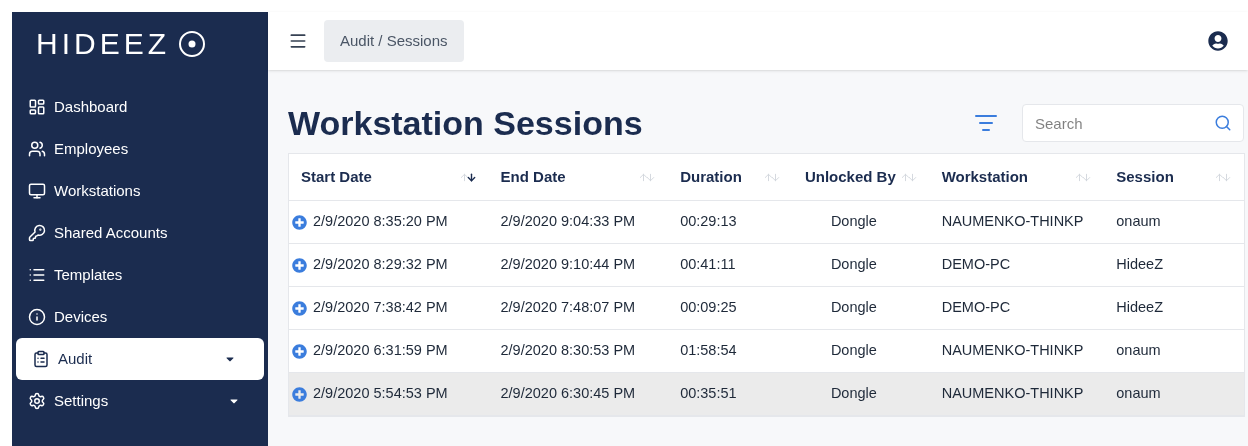 The height and width of the screenshot is (446, 1248). I want to click on table-cell-text: 01:58:54, so click(708, 351).